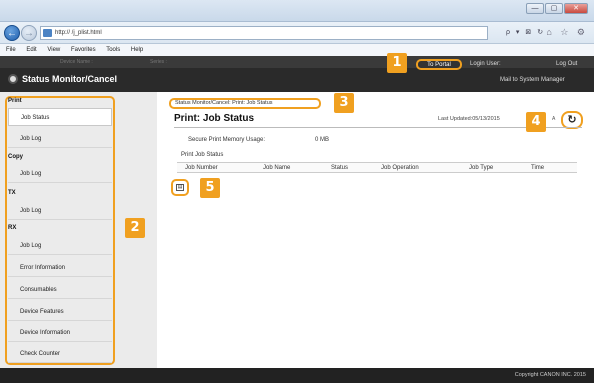  Describe the element at coordinates (60, 268) in the screenshot. I see `sidebar-item-error-information: Error Information` at that location.